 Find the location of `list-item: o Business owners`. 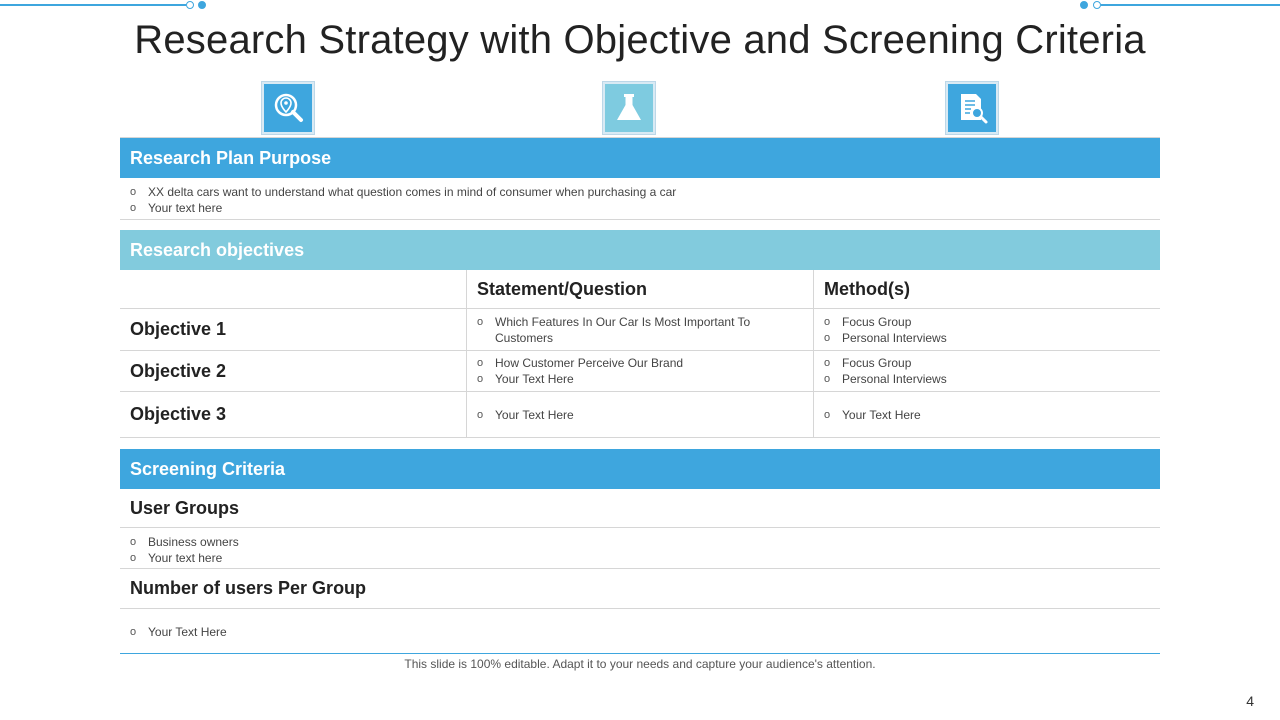

list-item: o Business owners is located at coordinates (184, 542).